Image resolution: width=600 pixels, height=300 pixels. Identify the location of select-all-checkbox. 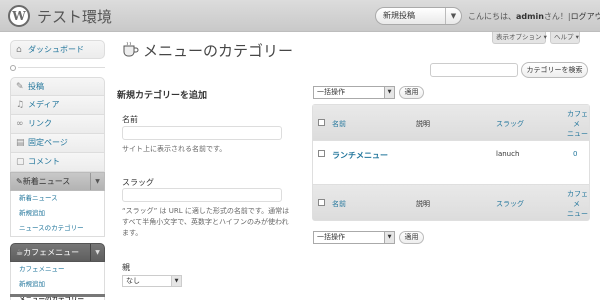
(321, 122).